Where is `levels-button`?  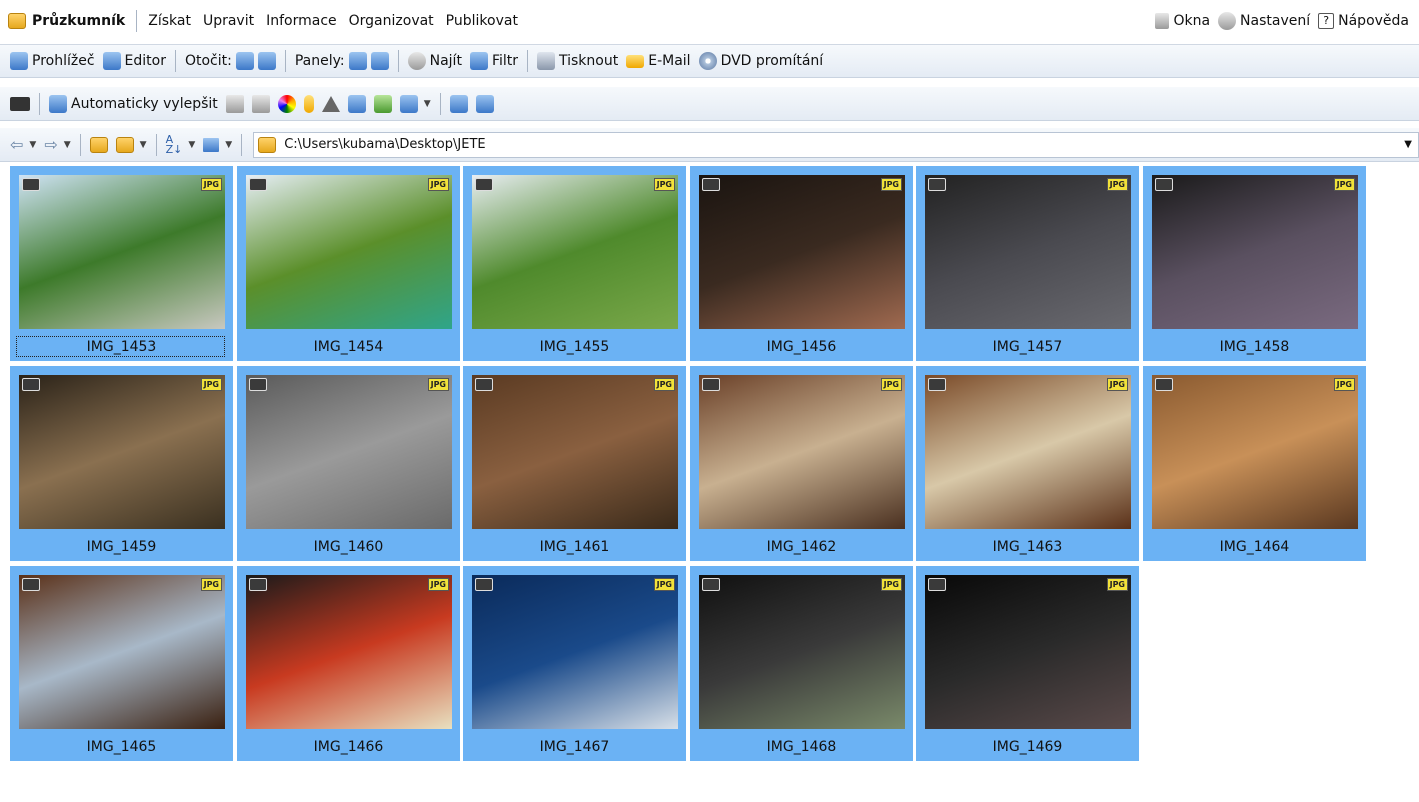 levels-button is located at coordinates (235, 103).